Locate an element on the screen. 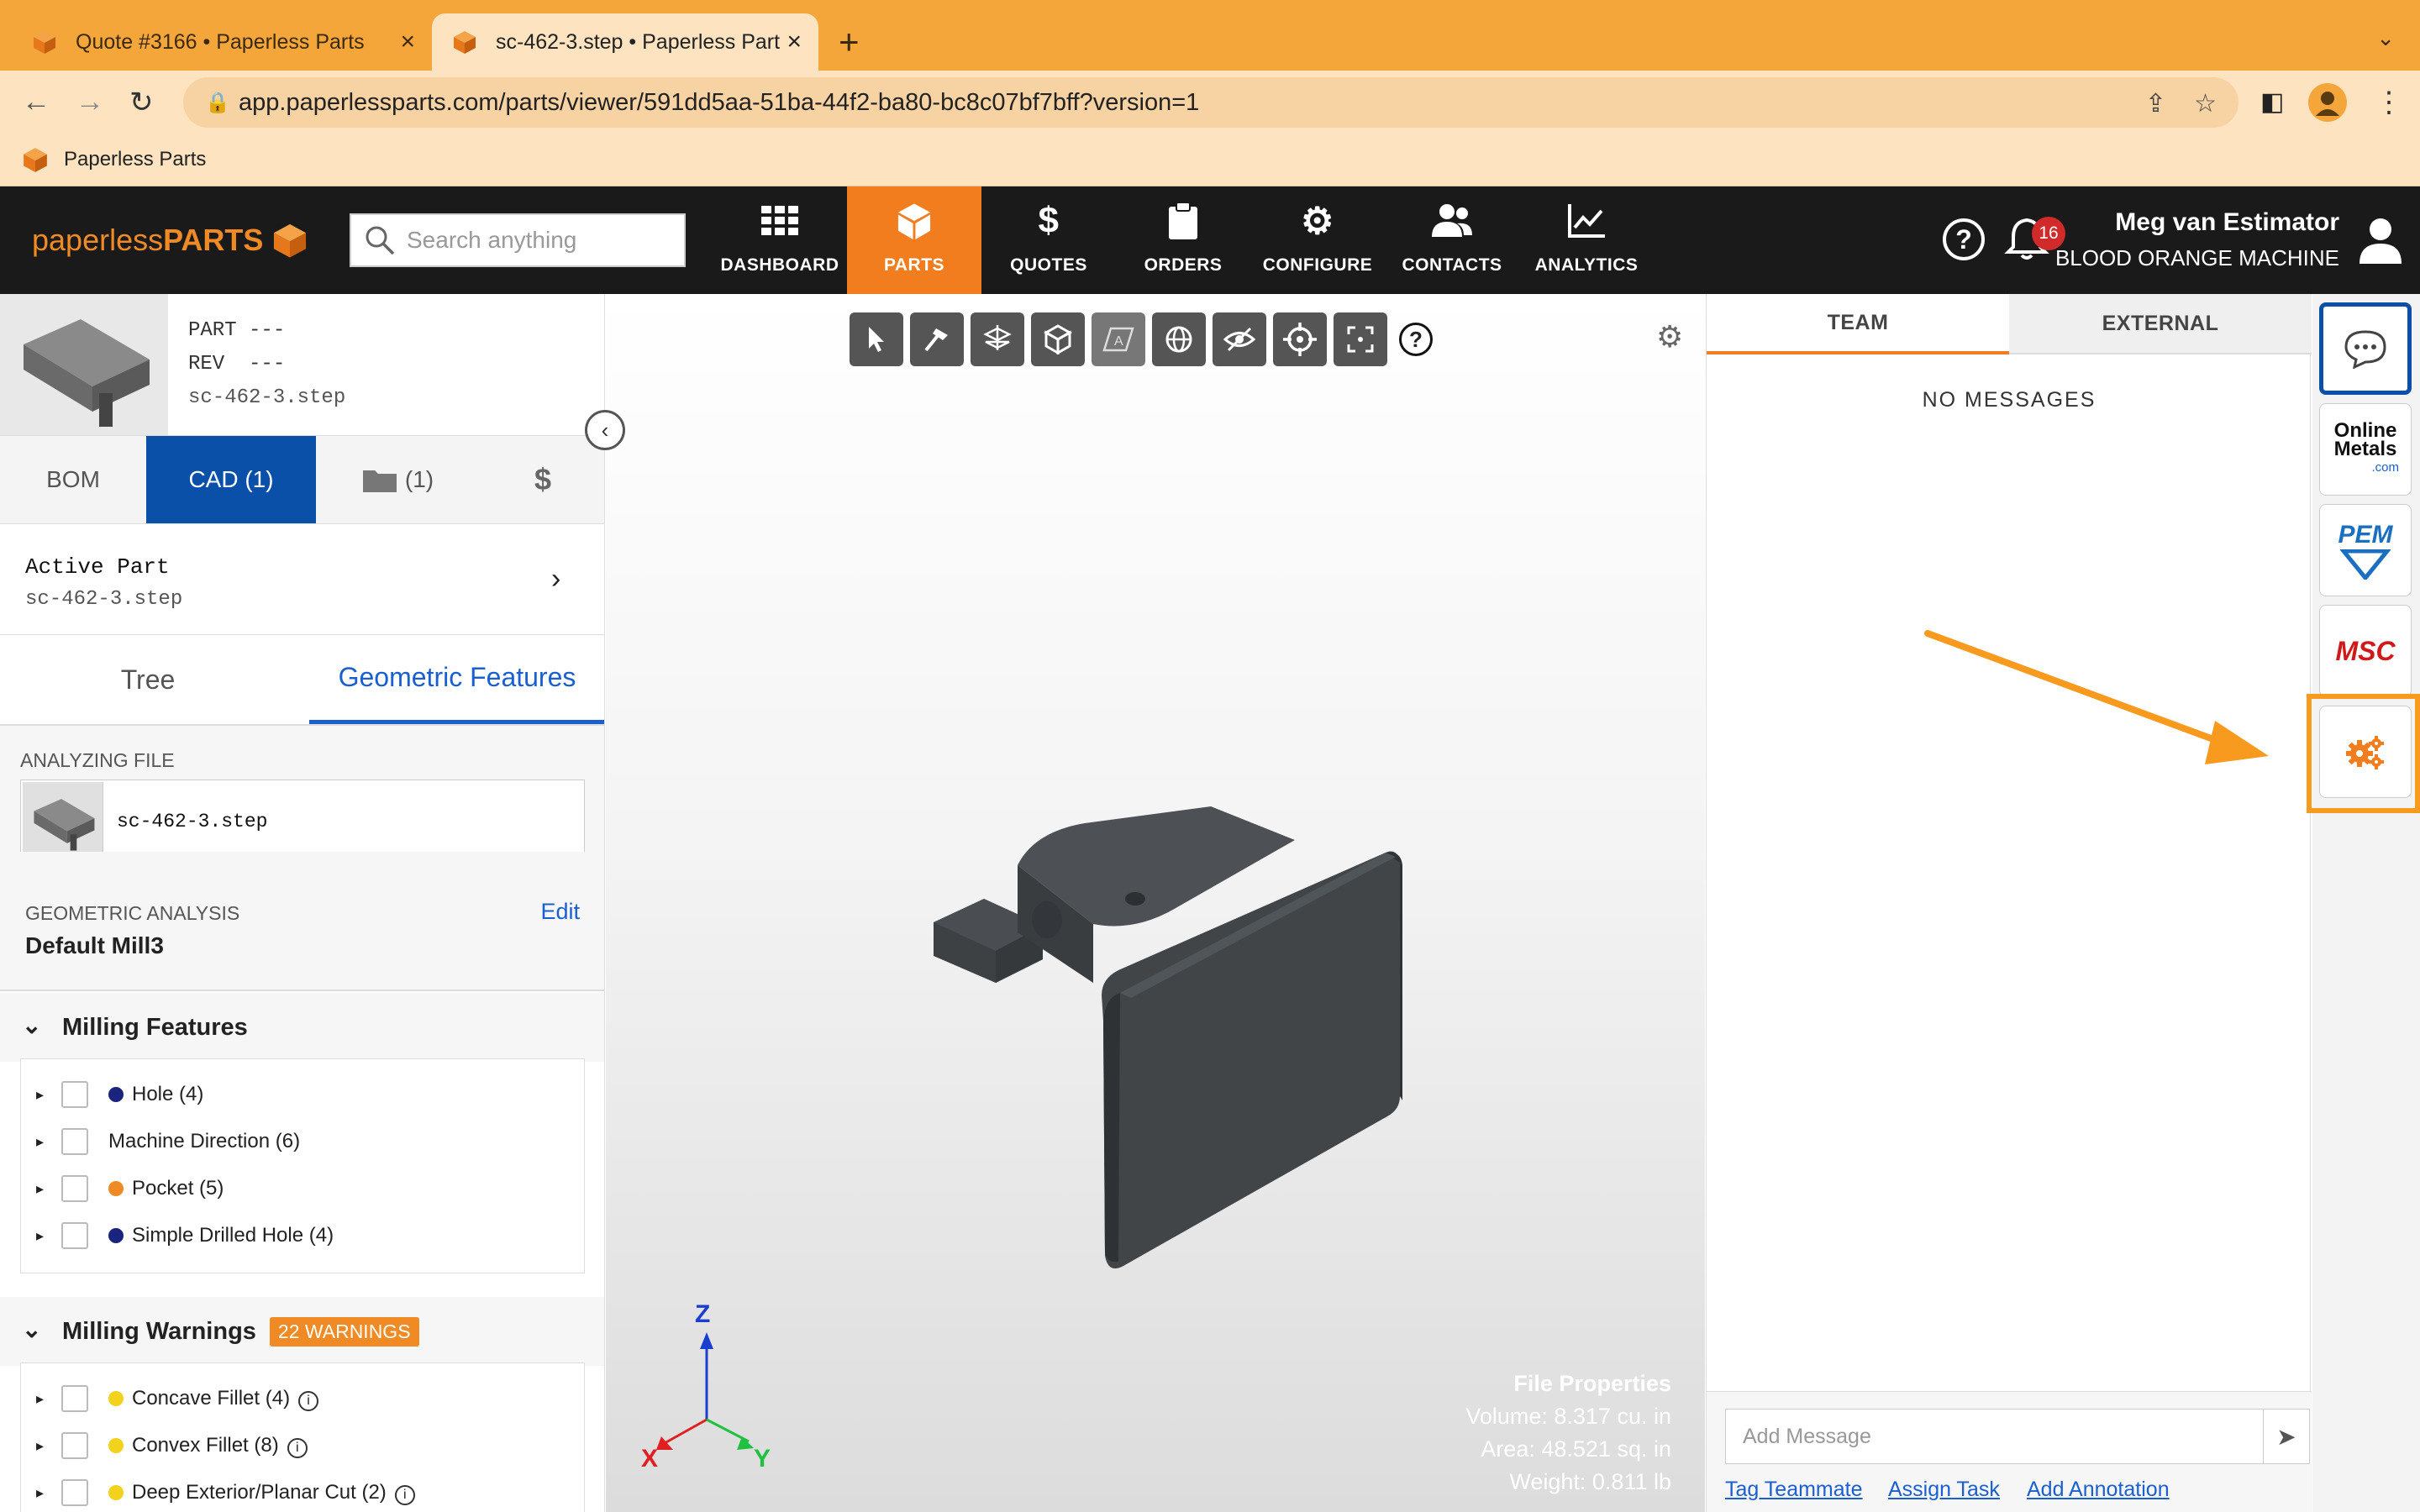  feature-row-simple-drilled-hole: ▸ Simple Drilled Hole (4) is located at coordinates (302, 1235).